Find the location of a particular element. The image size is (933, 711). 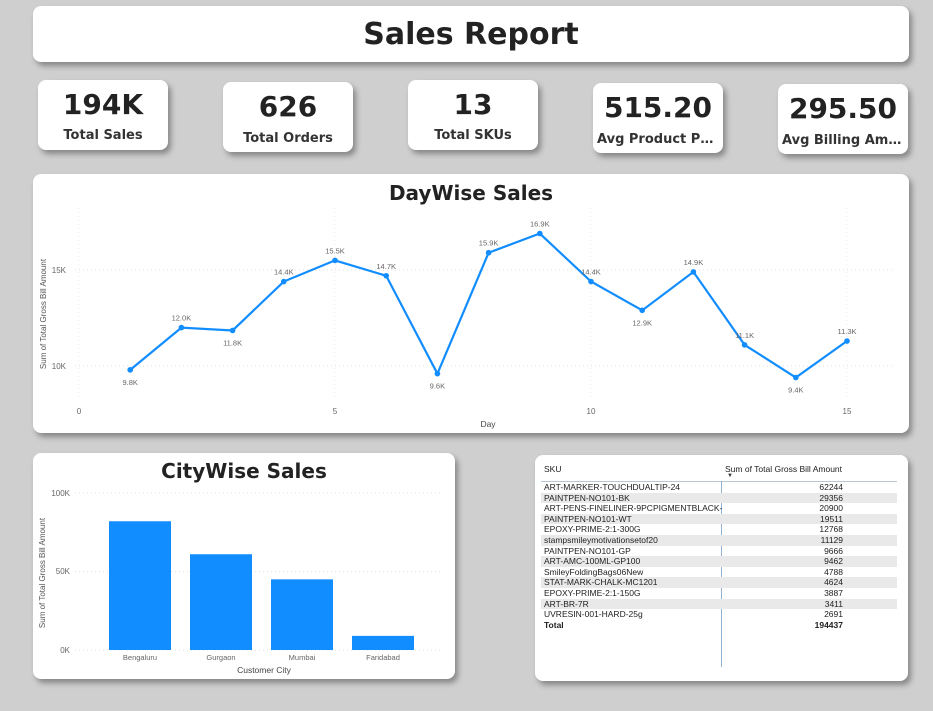

sort-descending-icon: ▼ is located at coordinates (730, 476).